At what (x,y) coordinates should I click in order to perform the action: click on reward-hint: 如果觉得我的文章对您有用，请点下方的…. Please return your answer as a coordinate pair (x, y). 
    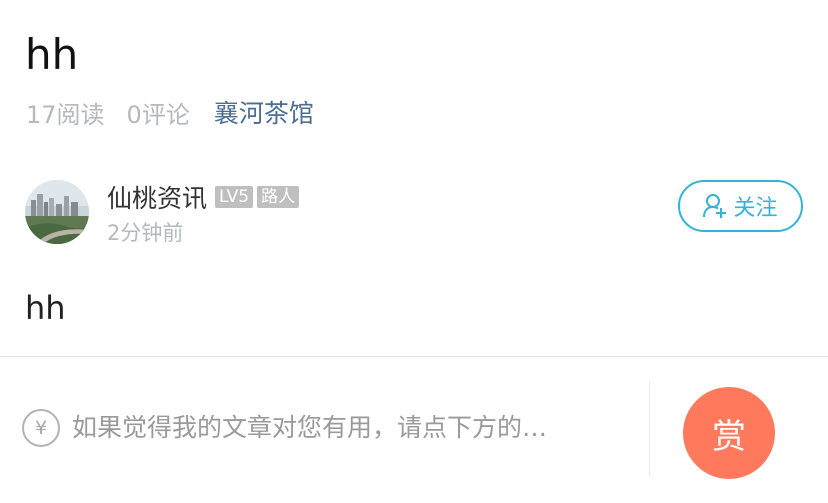
    Looking at the image, I should click on (310, 427).